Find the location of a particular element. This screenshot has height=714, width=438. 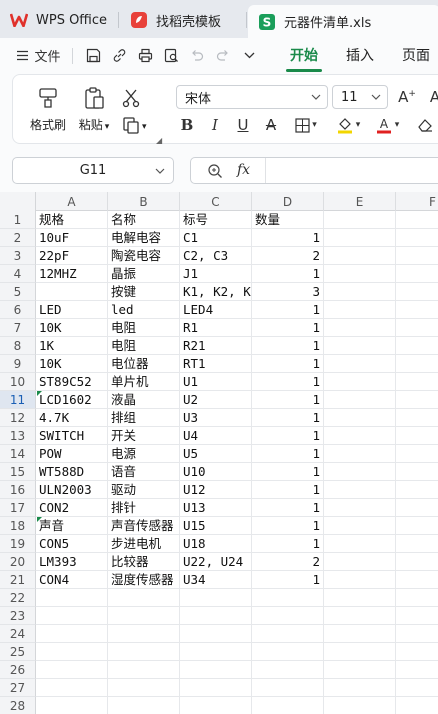

row-header-11: 11 is located at coordinates (18, 400).